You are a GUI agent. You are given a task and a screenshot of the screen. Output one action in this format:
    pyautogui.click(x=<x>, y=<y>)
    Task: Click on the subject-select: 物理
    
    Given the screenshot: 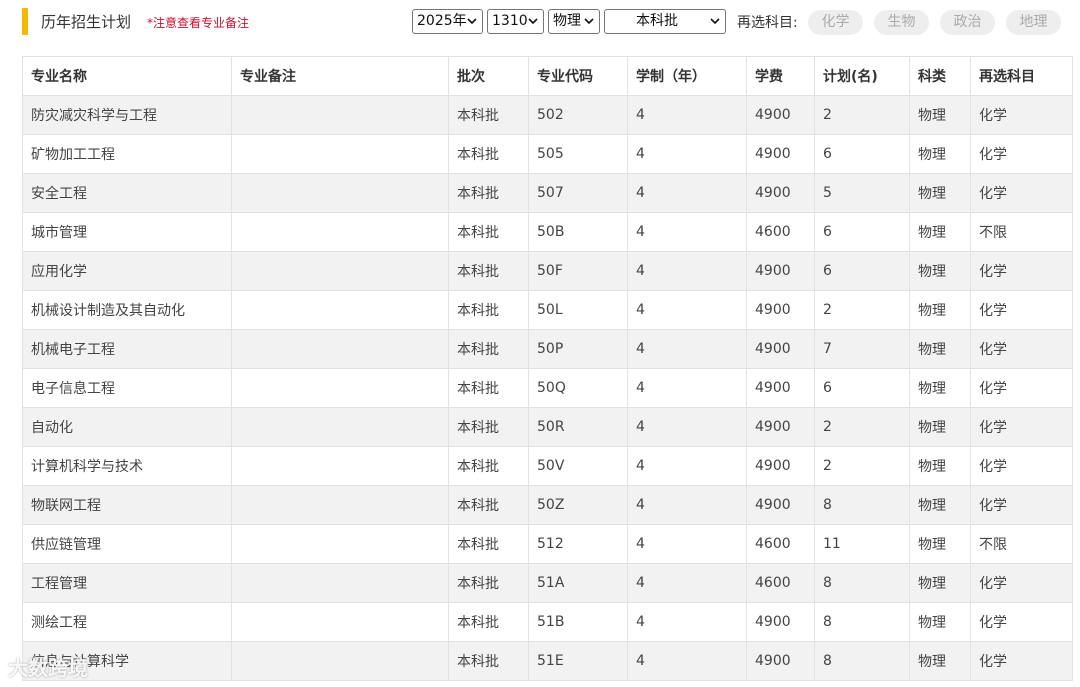 What is the action you would take?
    pyautogui.click(x=574, y=21)
    